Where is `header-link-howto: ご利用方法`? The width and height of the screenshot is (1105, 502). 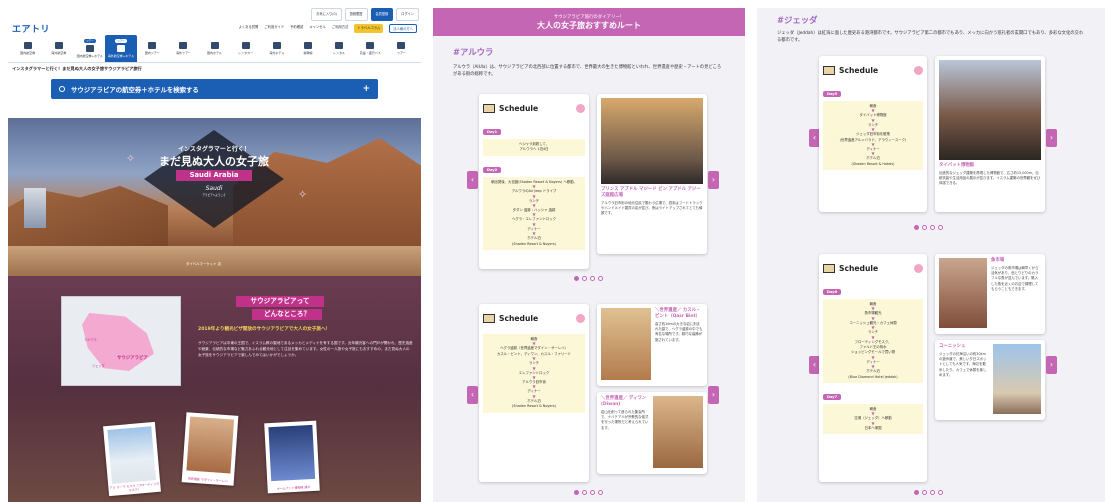
header-link-howto: ご利用方法 is located at coordinates (340, 28).